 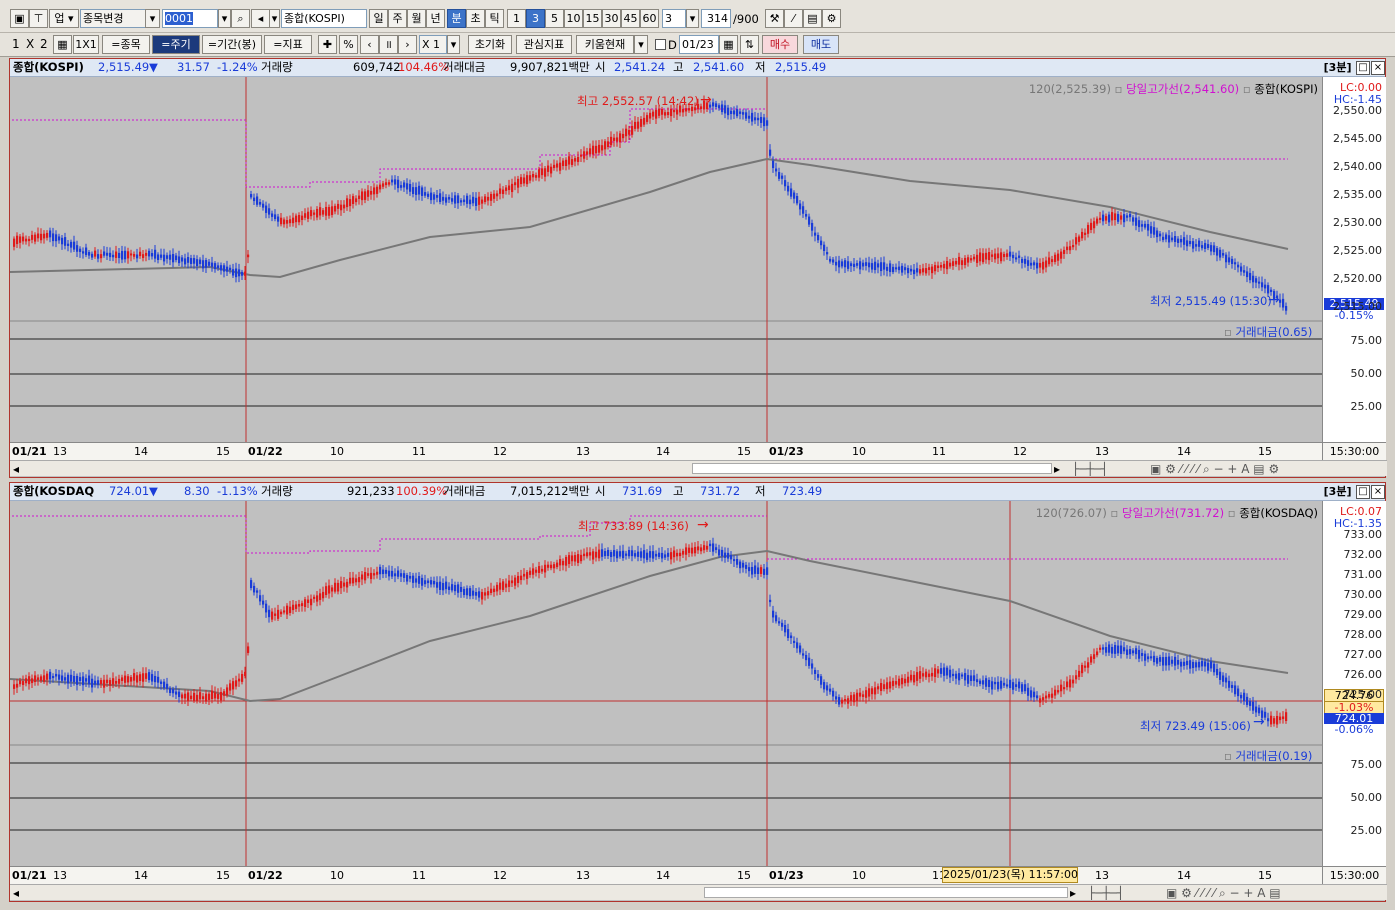 I want to click on interest-indicator-button: 관심지표, so click(x=544, y=44).